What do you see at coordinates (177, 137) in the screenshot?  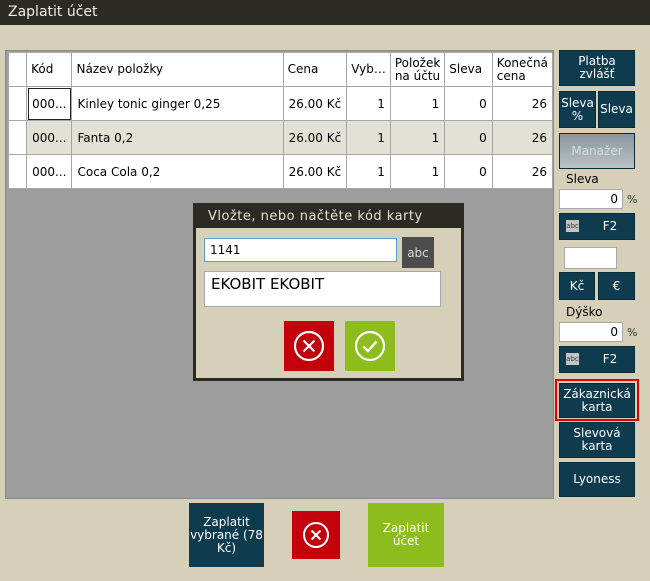 I see `cell-name: Fanta 0,2` at bounding box center [177, 137].